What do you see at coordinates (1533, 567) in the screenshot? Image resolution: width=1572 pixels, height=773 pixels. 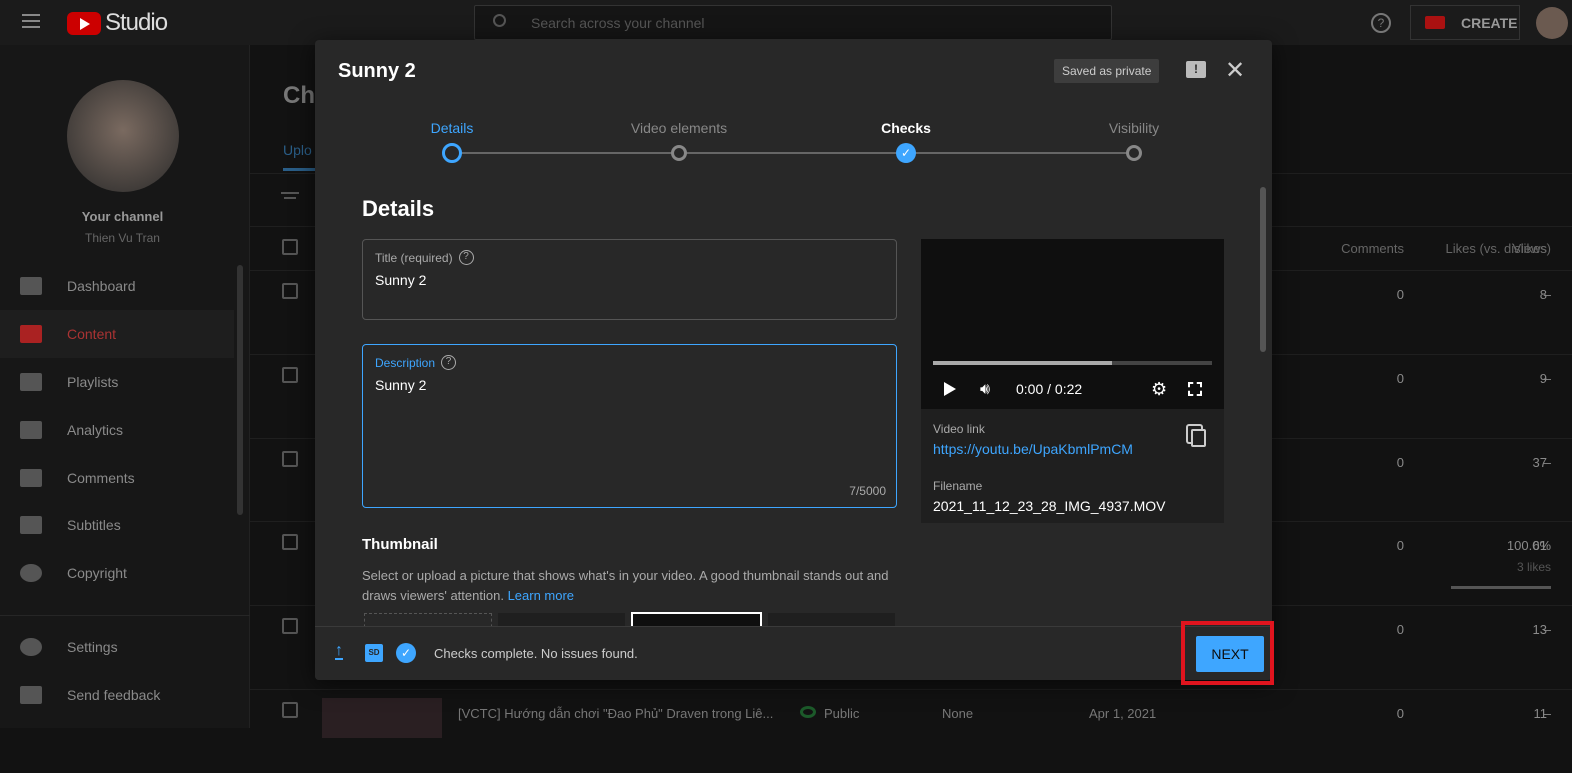 I see `likes-count: 3 likes` at bounding box center [1533, 567].